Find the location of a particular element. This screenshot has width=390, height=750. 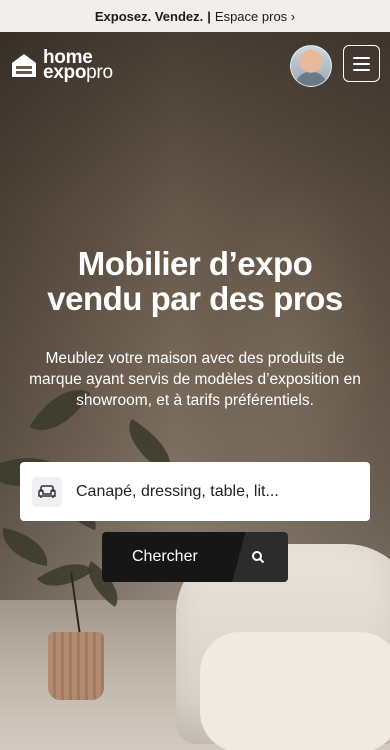

espace-pros-link: Espace pros › is located at coordinates (255, 16).